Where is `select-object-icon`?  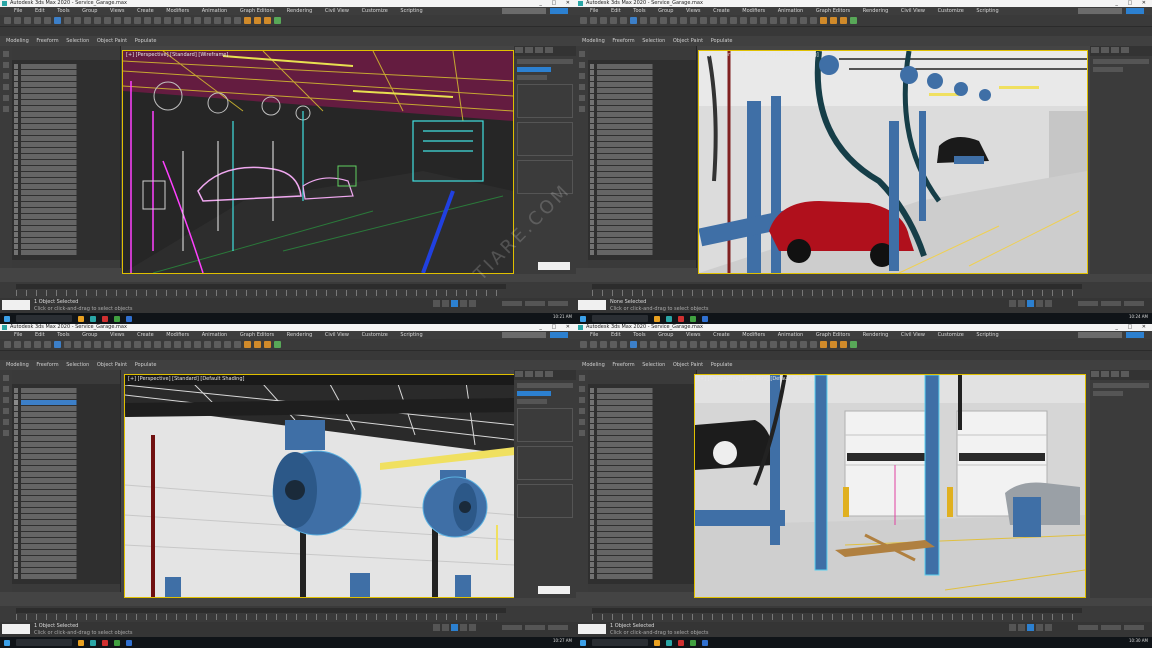 select-object-icon is located at coordinates (57, 20).